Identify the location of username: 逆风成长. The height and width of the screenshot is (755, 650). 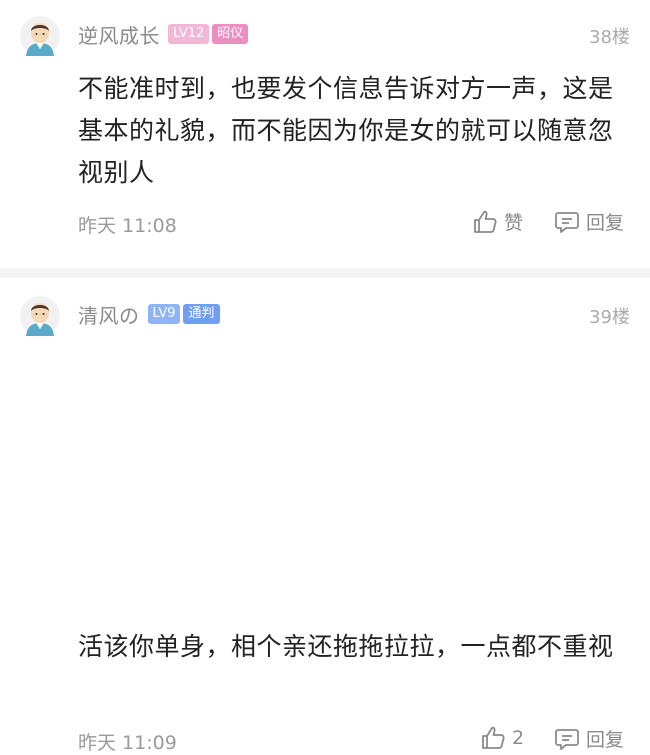
(119, 34).